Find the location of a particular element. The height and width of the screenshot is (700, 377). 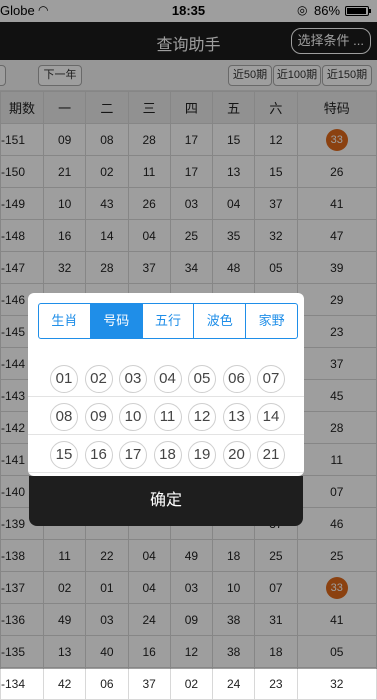

number-ball-option: 19 is located at coordinates (202, 455).